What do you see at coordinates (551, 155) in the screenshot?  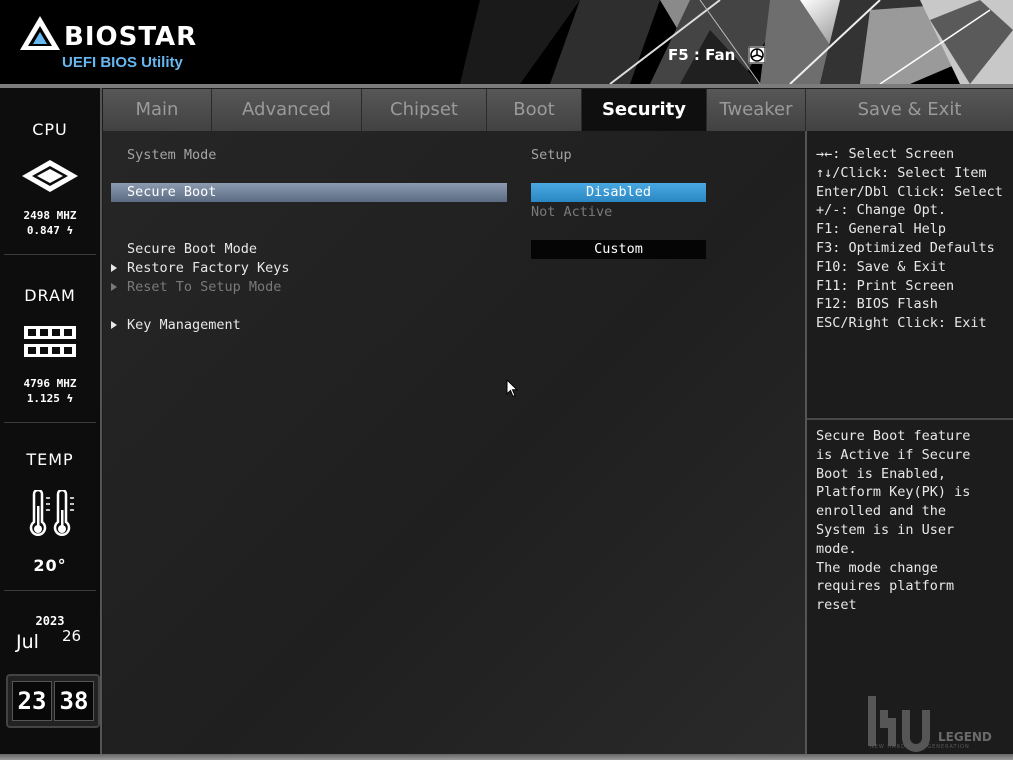 I see `system-mode-value: Setup` at bounding box center [551, 155].